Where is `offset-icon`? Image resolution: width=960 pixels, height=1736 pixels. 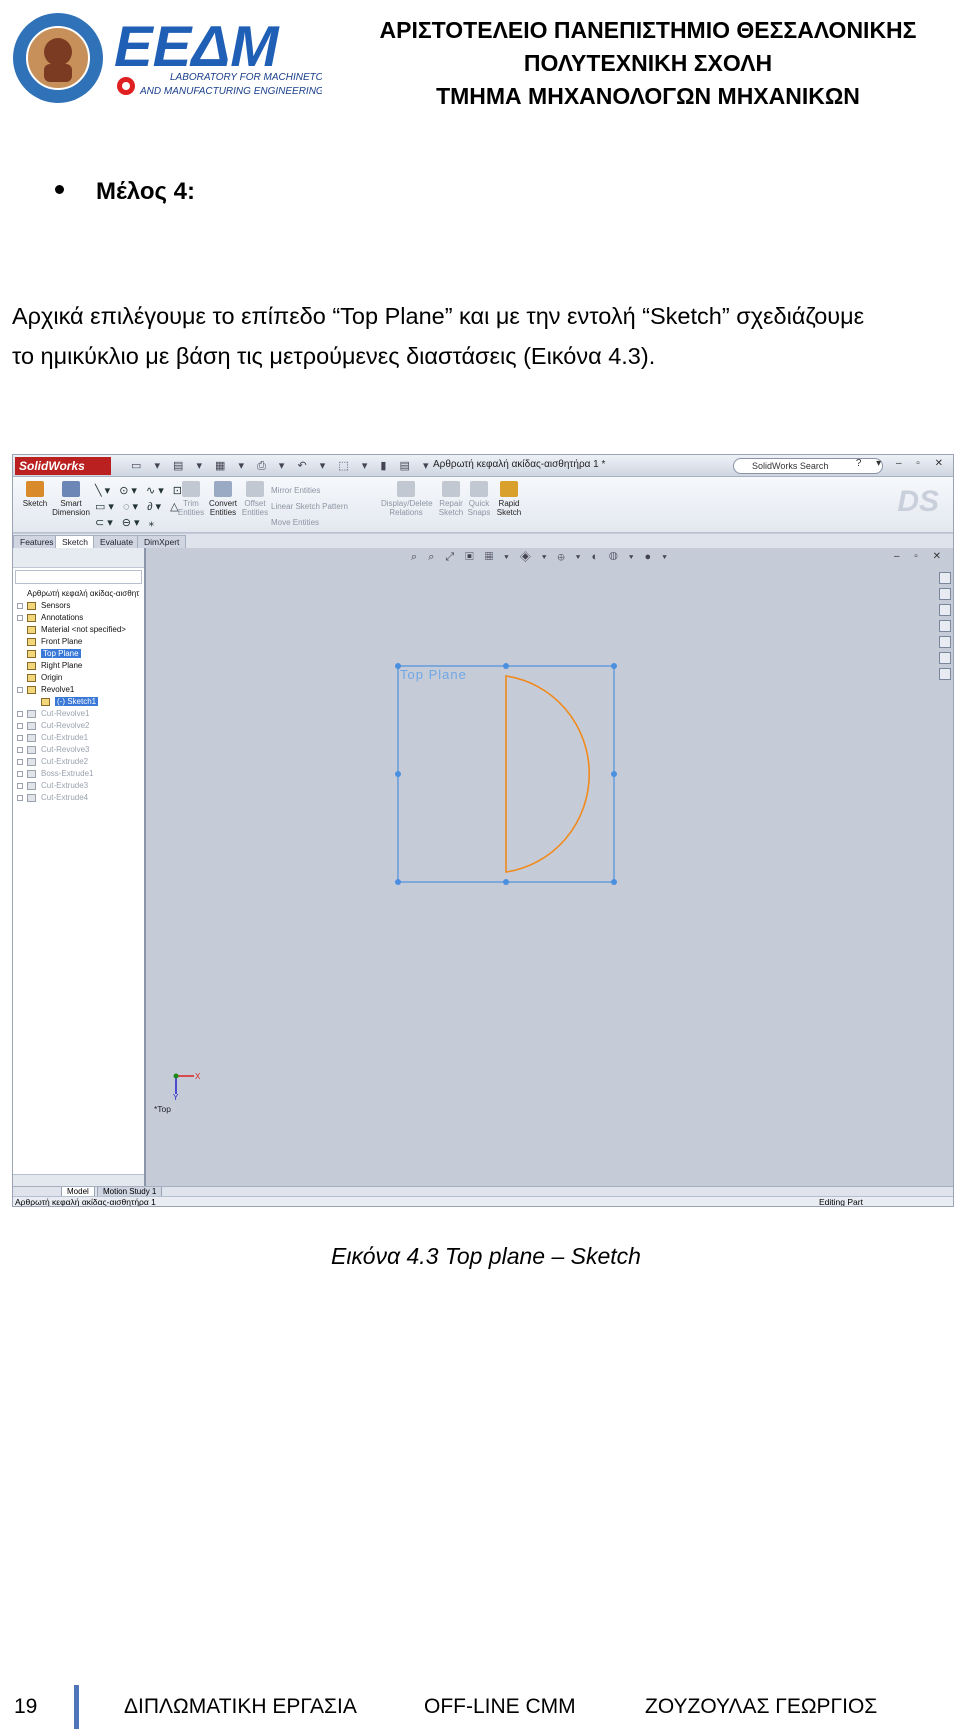 offset-icon is located at coordinates (255, 489).